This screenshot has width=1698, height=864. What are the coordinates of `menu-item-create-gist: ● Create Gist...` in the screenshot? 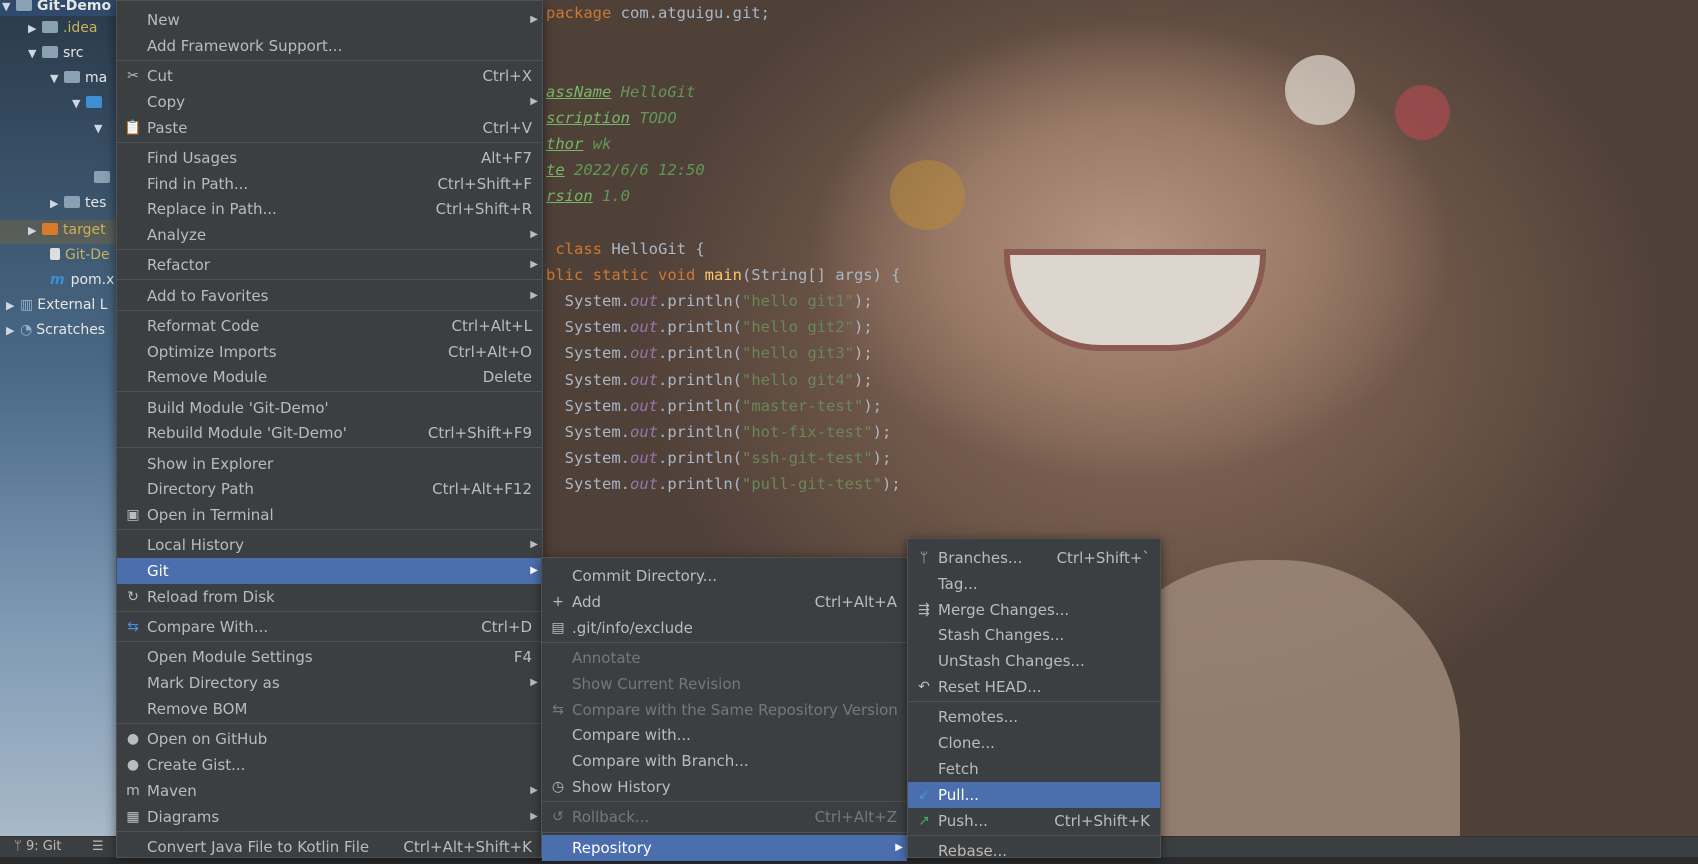 It's located at (329, 765).